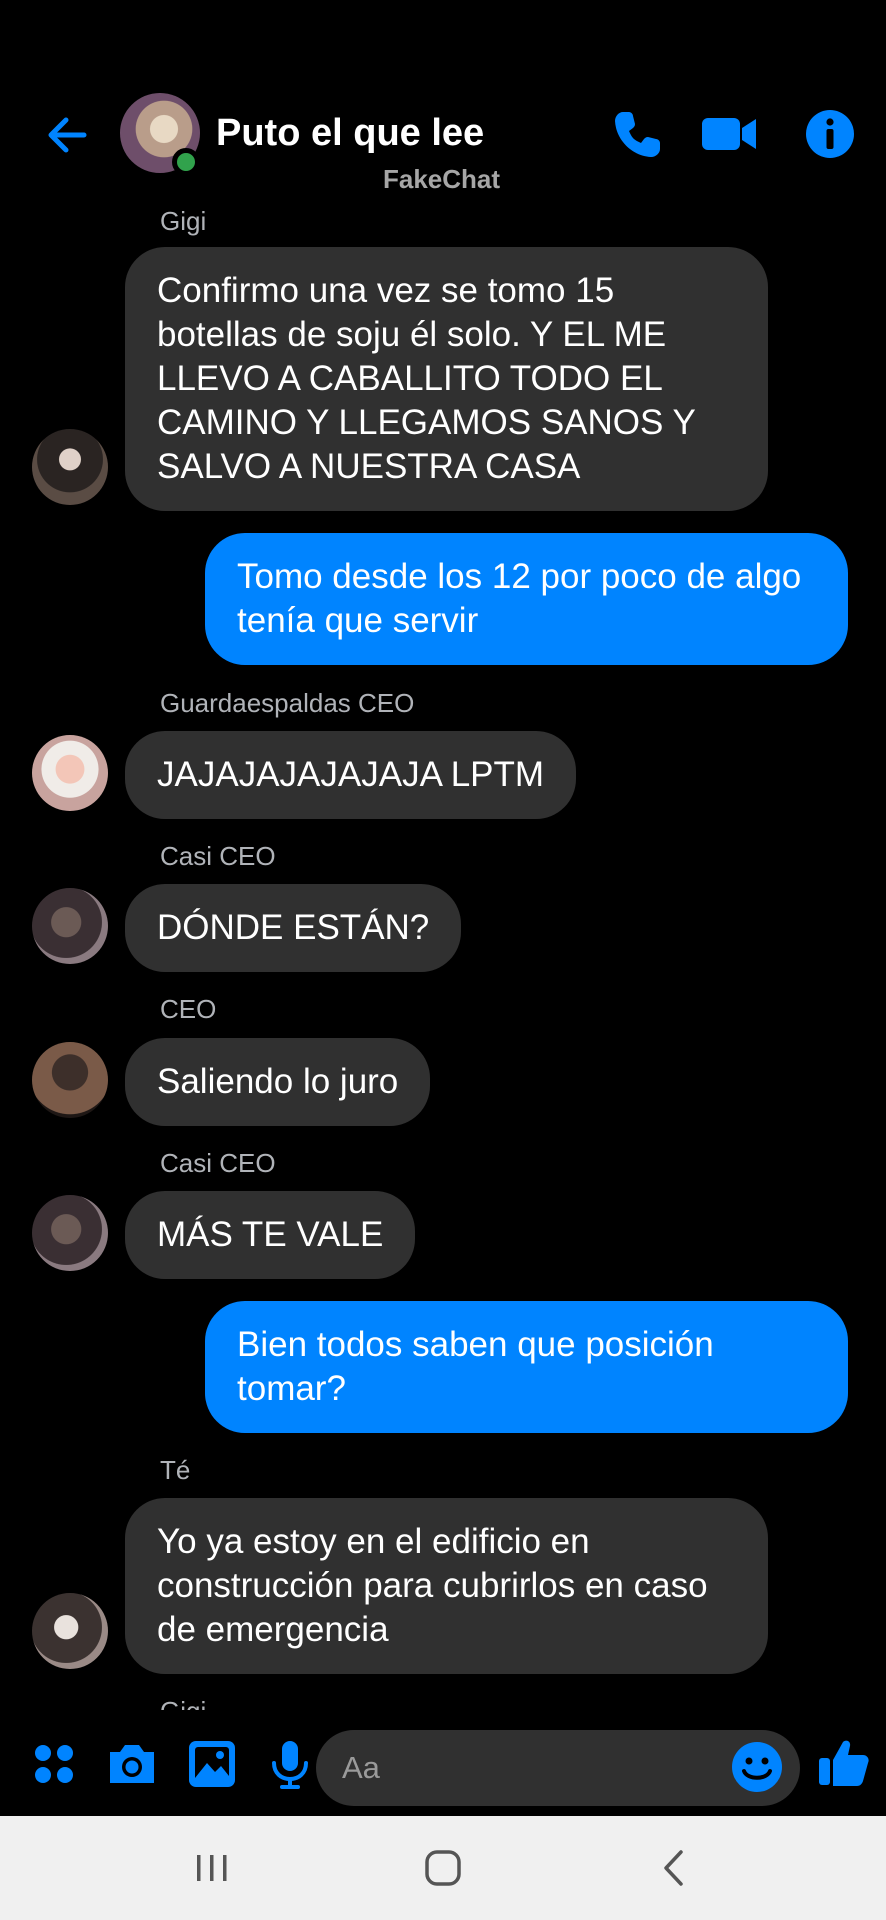 The width and height of the screenshot is (886, 1920). Describe the element at coordinates (844, 1762) in the screenshot. I see `thumbs-up-icon` at that location.